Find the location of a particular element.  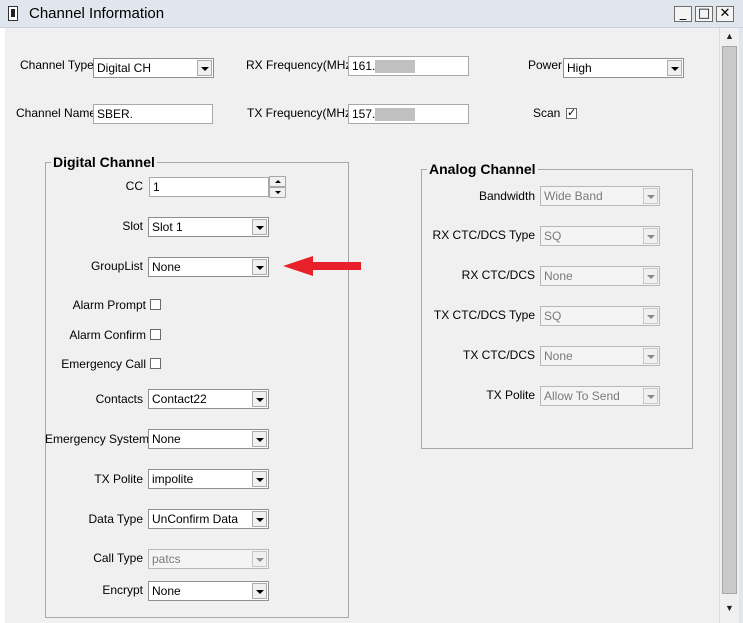

emergency-system-select: None is located at coordinates (208, 439).